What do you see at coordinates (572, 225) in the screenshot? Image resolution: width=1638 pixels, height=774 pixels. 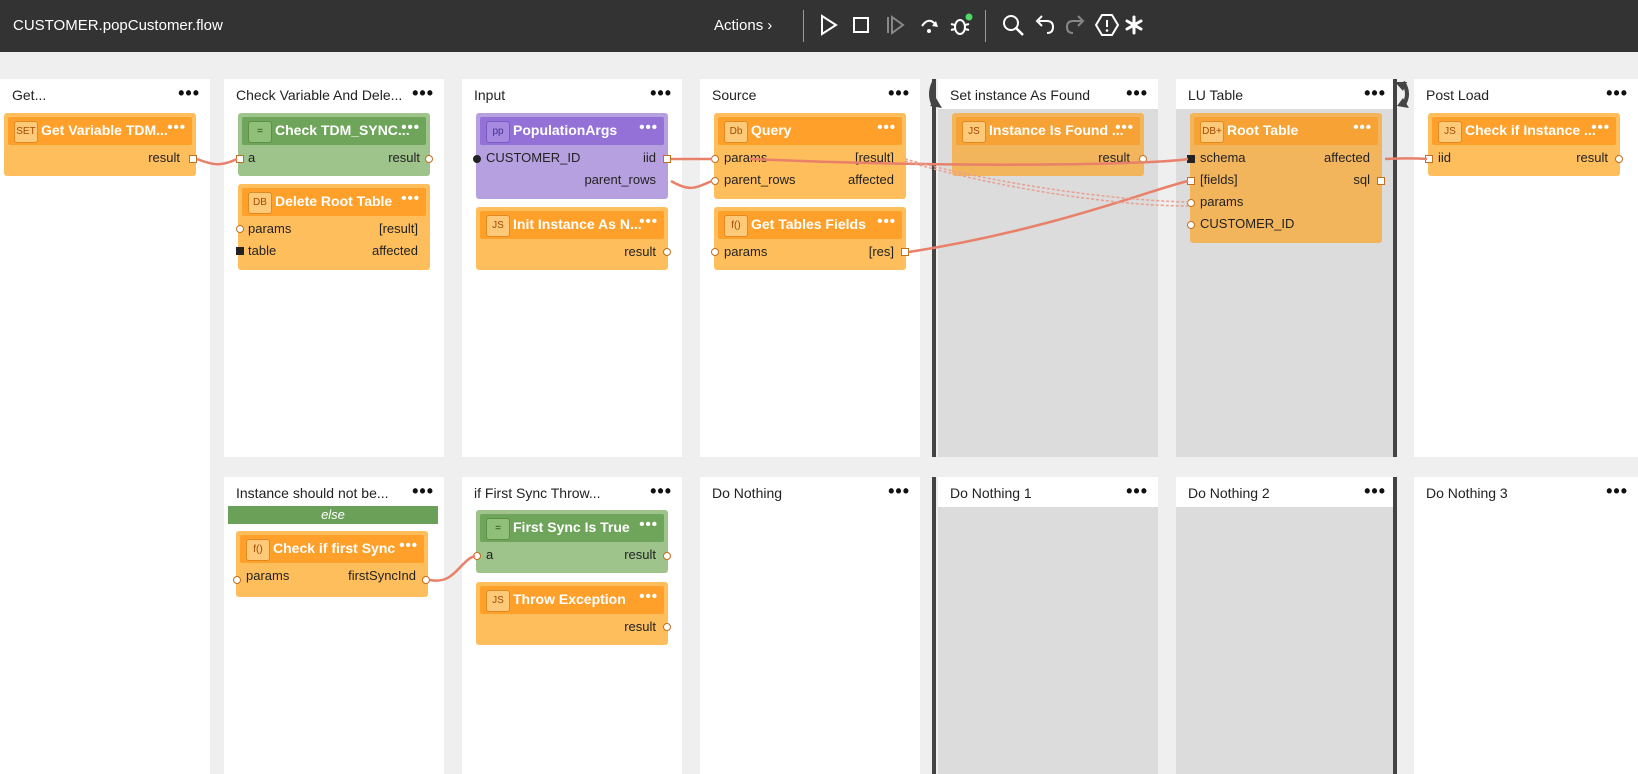 I see `node-header: JS Init Instance As N... •••` at bounding box center [572, 225].